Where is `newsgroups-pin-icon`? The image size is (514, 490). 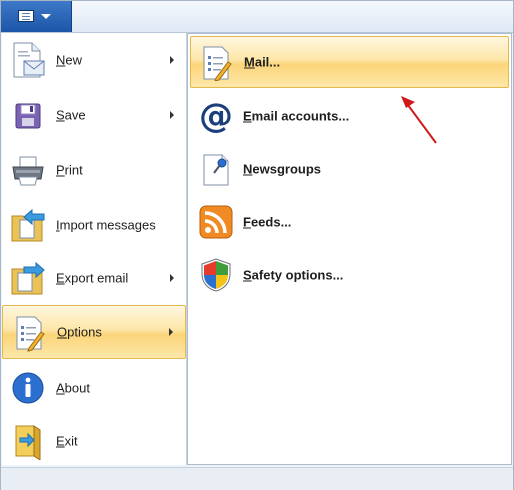
newsgroups-pin-icon is located at coordinates (216, 170).